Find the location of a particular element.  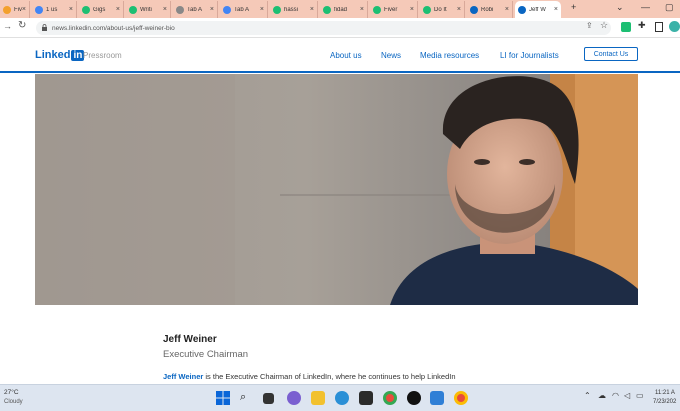

tab-title: Robi is located at coordinates (487, 9).